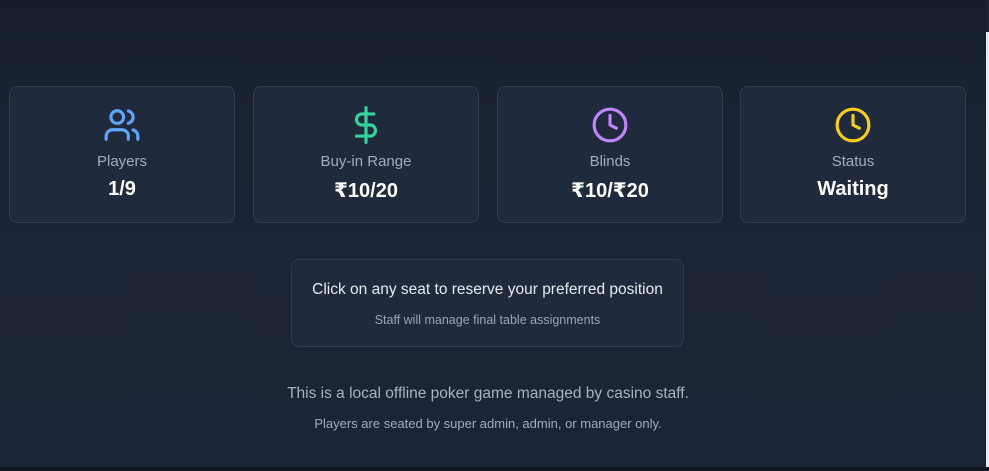 The height and width of the screenshot is (471, 989). I want to click on stat-card-buy-in: Buy-in Range ₹10/20, so click(366, 154).